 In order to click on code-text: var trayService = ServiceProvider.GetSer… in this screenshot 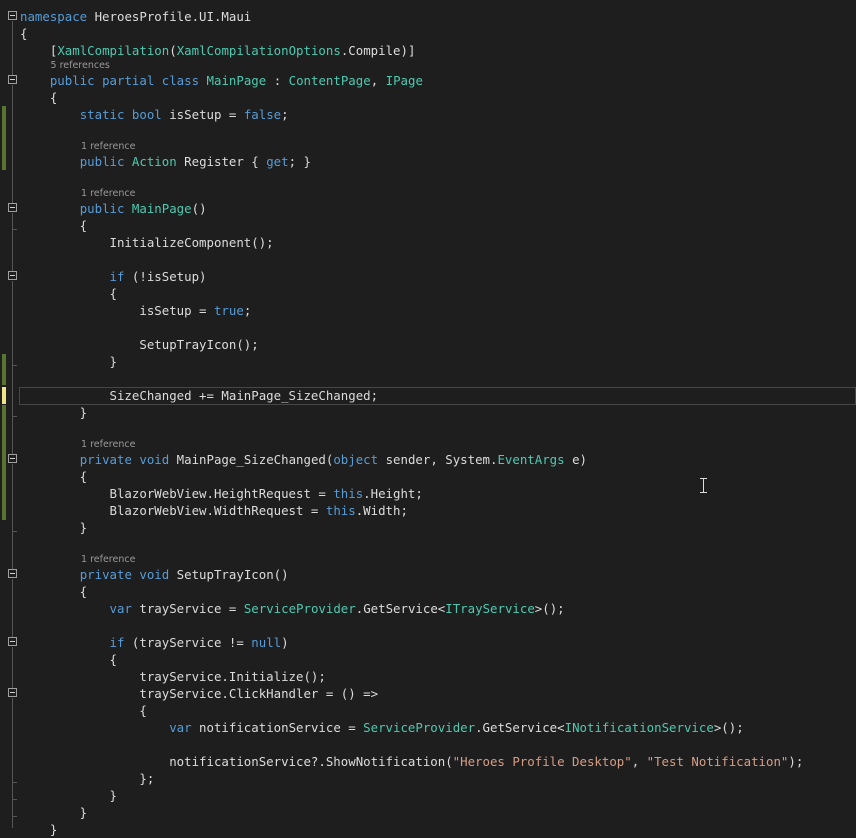, I will do `click(292, 608)`.